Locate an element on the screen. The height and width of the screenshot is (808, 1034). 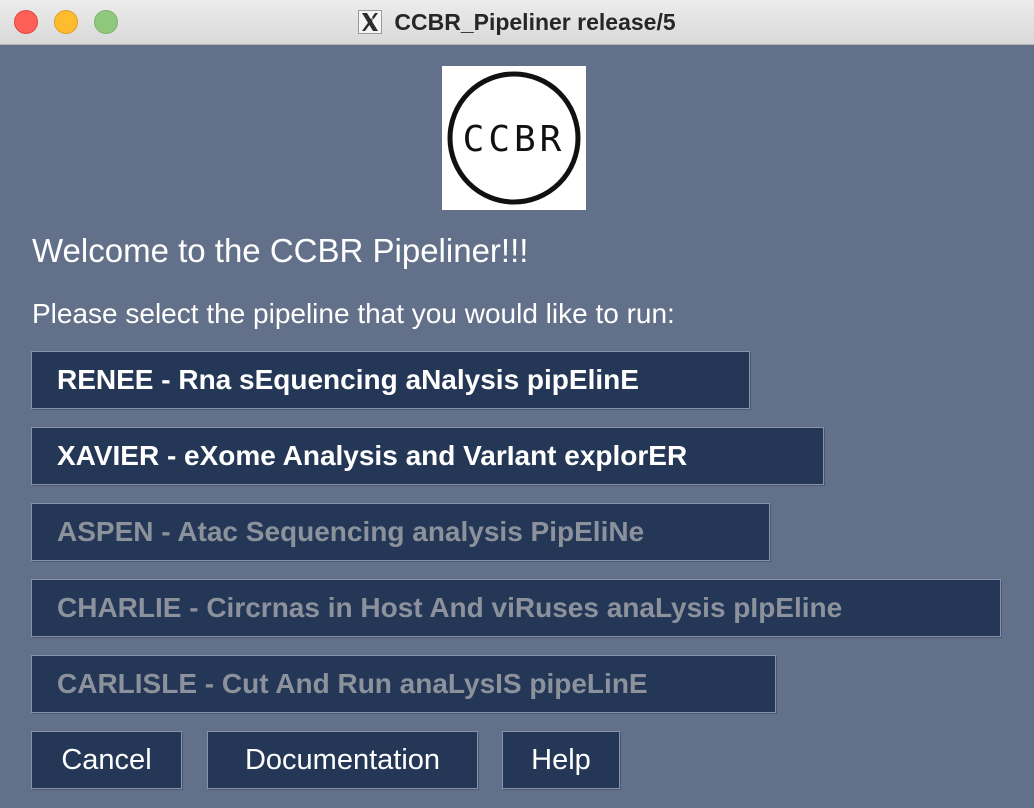
window-title: CCBR_Pipeliner release/5 is located at coordinates (535, 21).